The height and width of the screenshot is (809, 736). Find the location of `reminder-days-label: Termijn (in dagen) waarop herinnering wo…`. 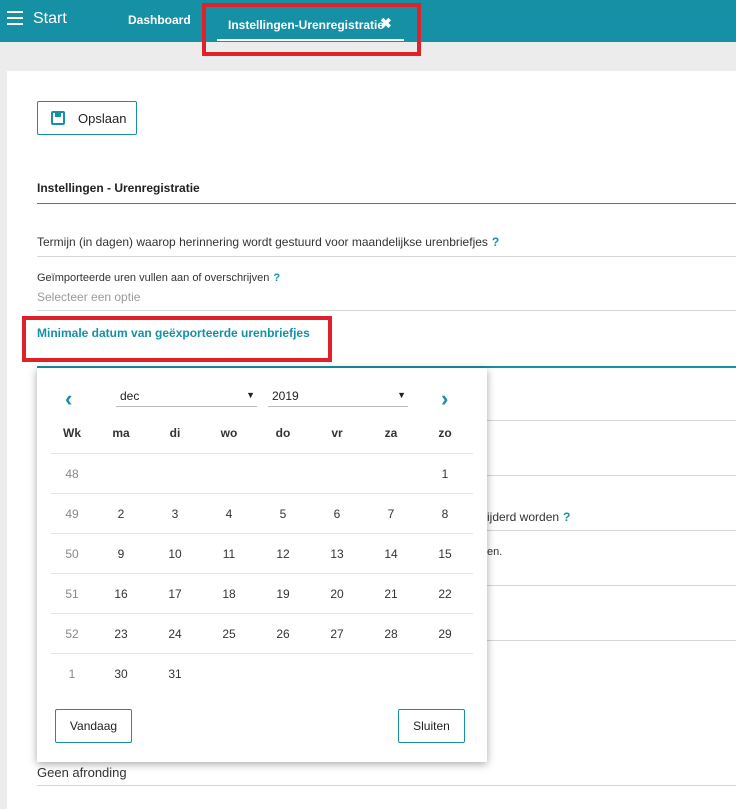

reminder-days-label: Termijn (in dagen) waarop herinnering wo… is located at coordinates (262, 242).